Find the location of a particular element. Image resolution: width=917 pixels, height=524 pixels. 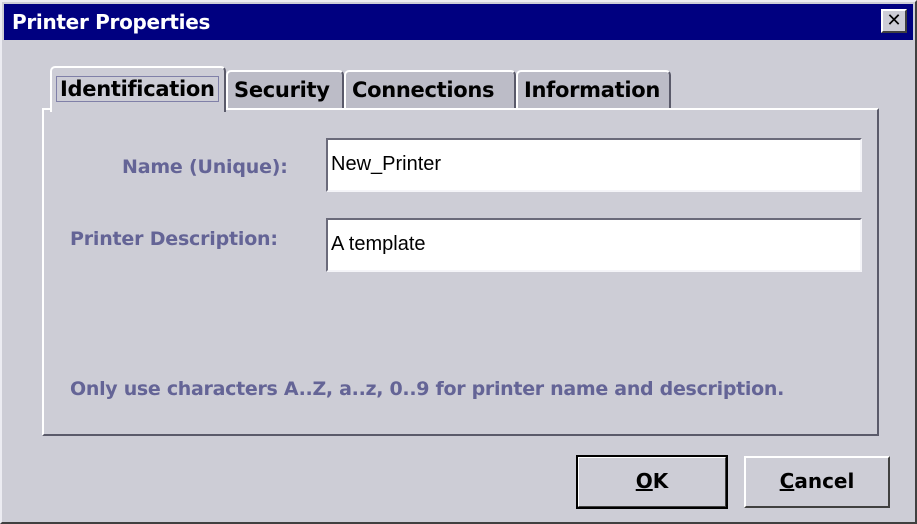

tab-information-label: Information is located at coordinates (592, 90).